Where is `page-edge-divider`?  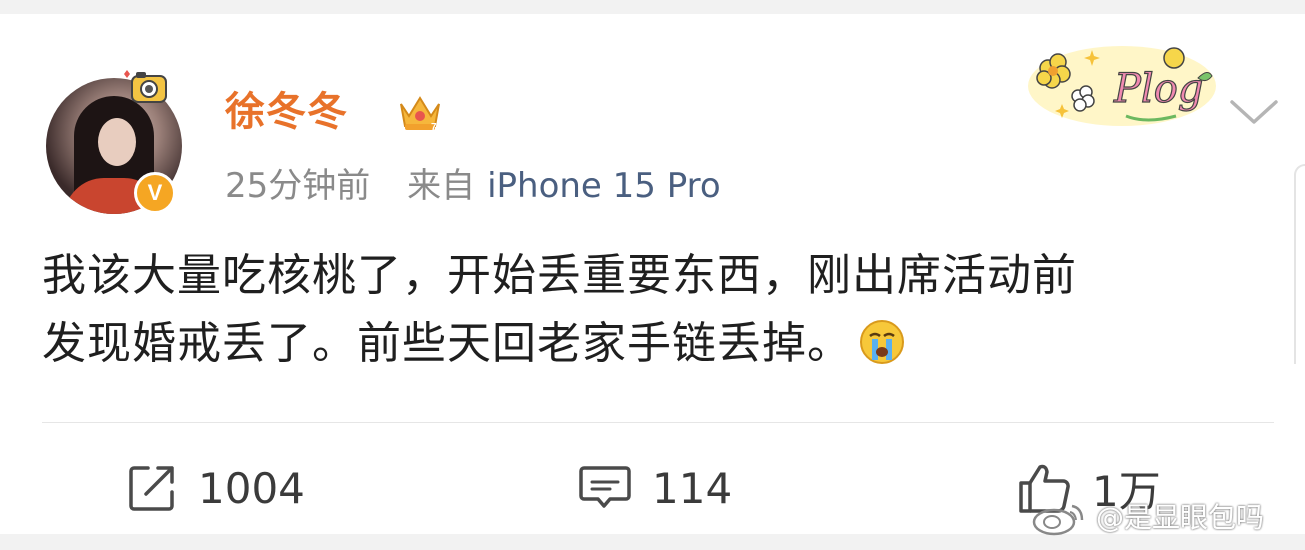 page-edge-divider is located at coordinates (1299, 264).